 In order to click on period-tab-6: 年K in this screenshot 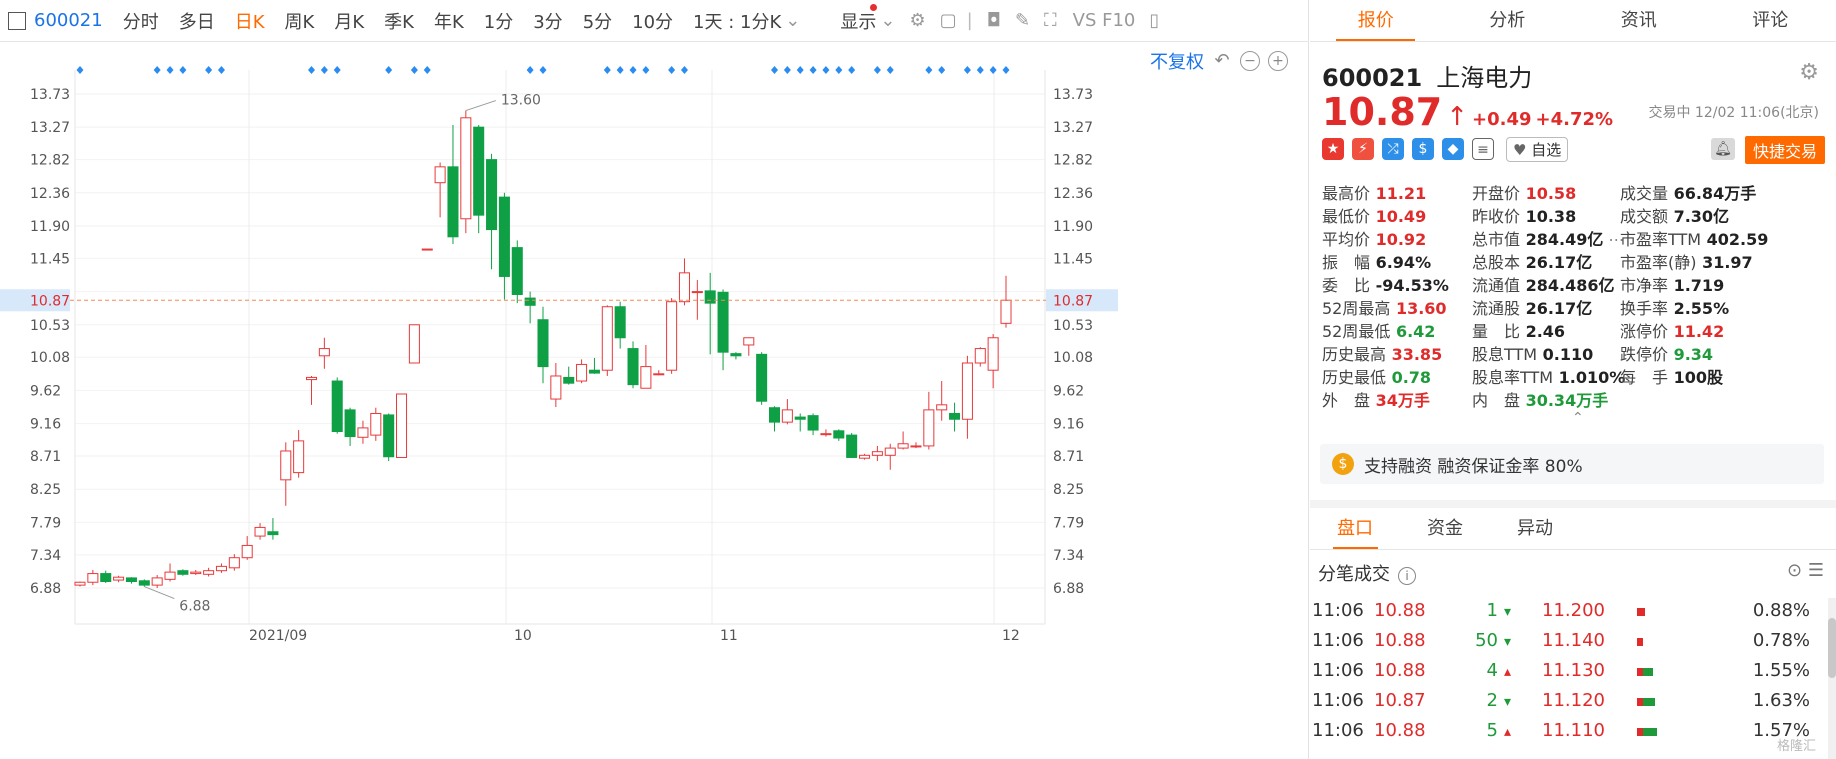, I will do `click(449, 21)`.